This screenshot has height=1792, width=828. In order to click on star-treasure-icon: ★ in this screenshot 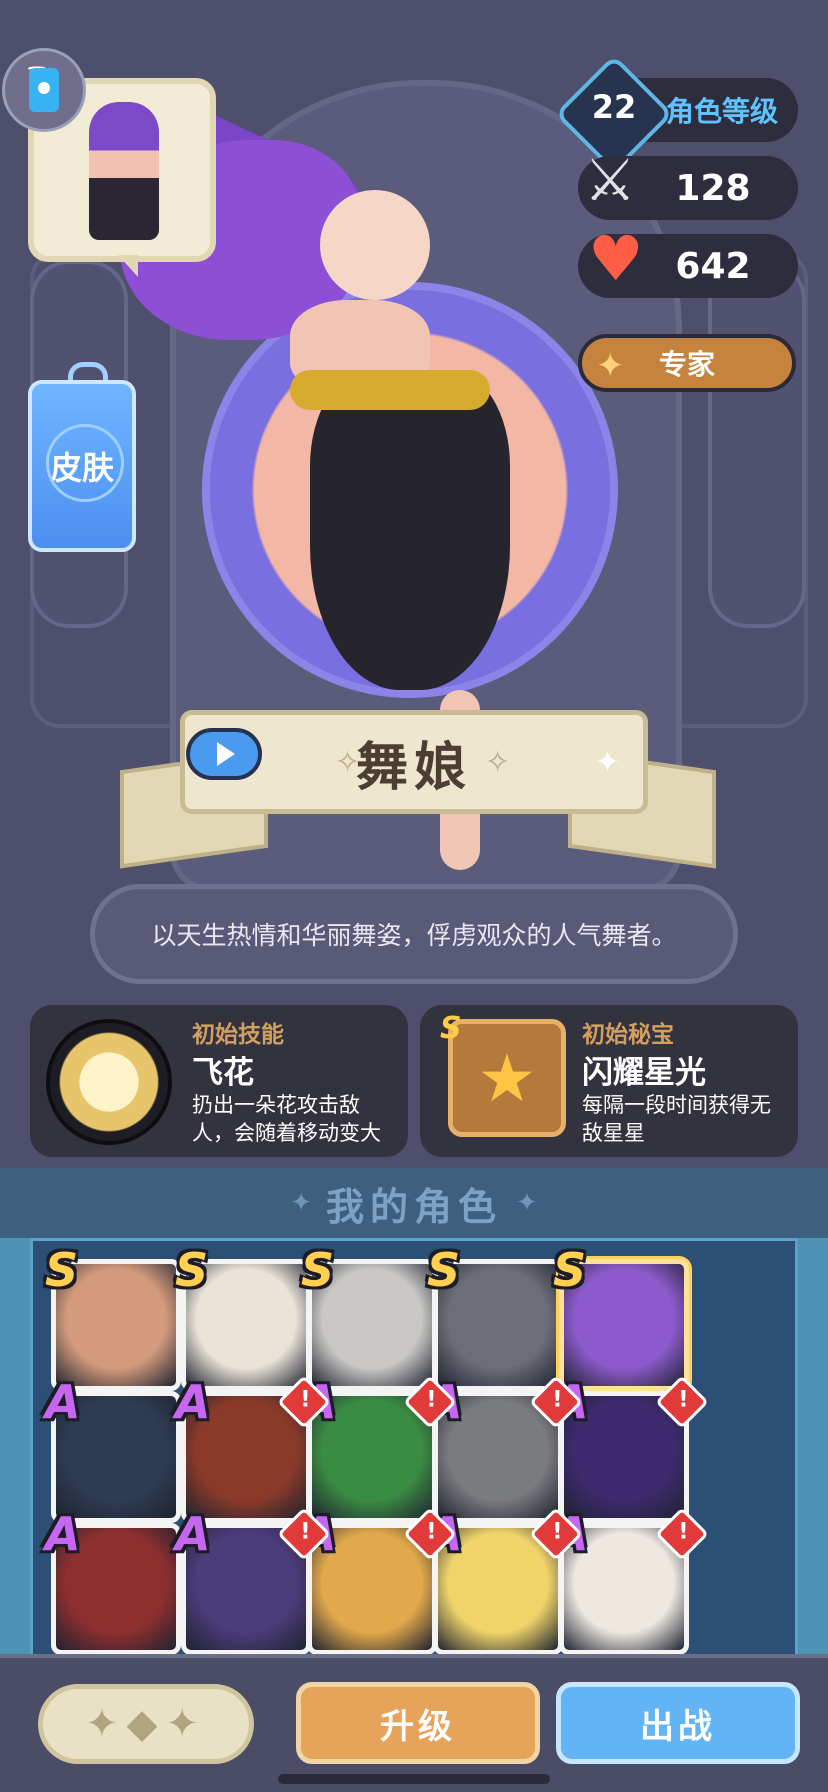, I will do `click(507, 1078)`.